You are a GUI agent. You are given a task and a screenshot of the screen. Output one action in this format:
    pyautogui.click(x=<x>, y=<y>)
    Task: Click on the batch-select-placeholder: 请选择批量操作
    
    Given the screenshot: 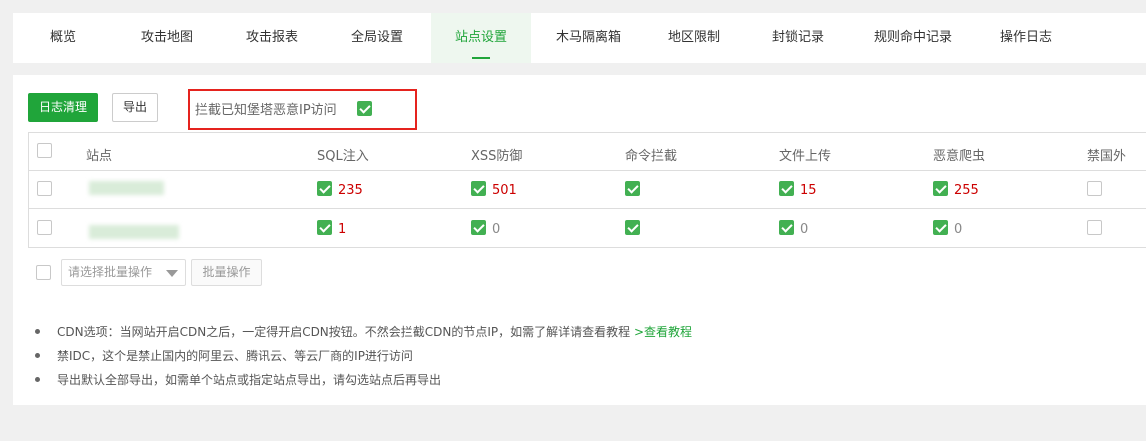 What is the action you would take?
    pyautogui.click(x=110, y=272)
    